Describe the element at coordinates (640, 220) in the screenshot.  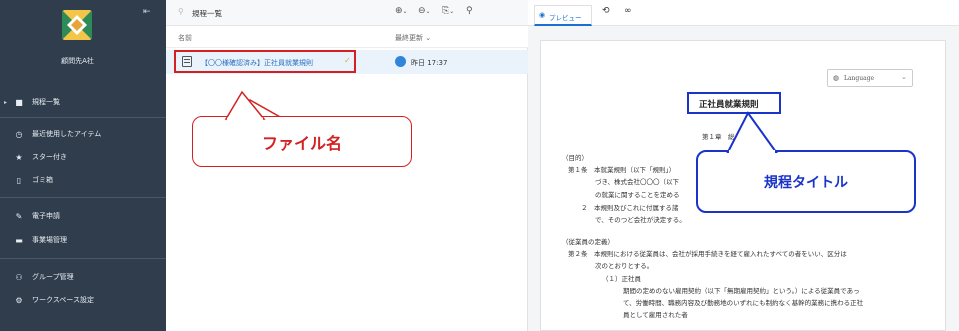
I see `doc-line: で、そのつど会社が決定する。` at that location.